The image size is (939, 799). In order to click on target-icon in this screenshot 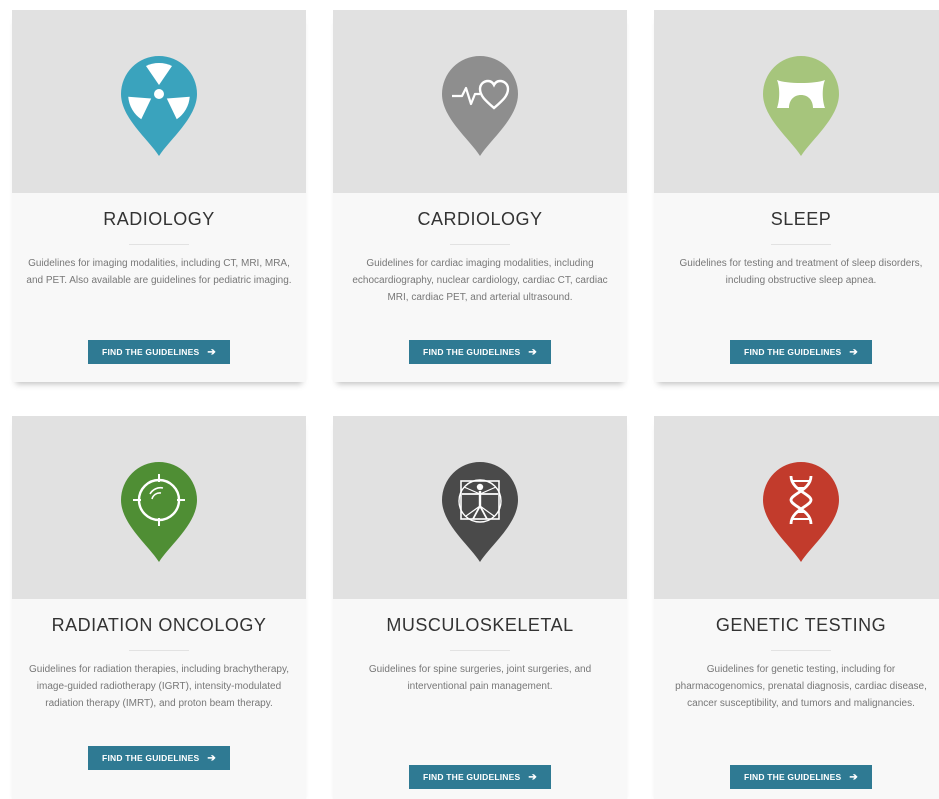, I will do `click(159, 512)`.